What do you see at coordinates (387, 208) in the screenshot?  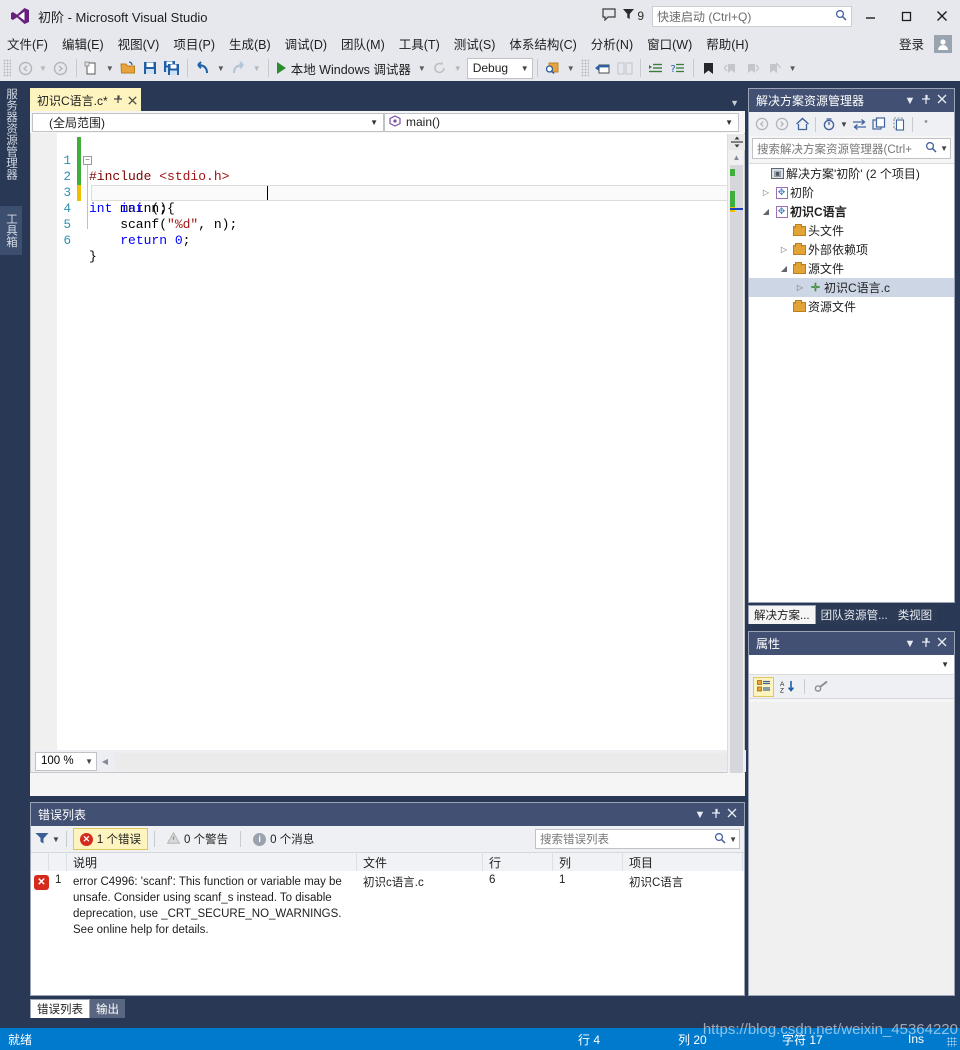 I see `code-line-current: 4 scanf("%d", n);` at bounding box center [387, 208].